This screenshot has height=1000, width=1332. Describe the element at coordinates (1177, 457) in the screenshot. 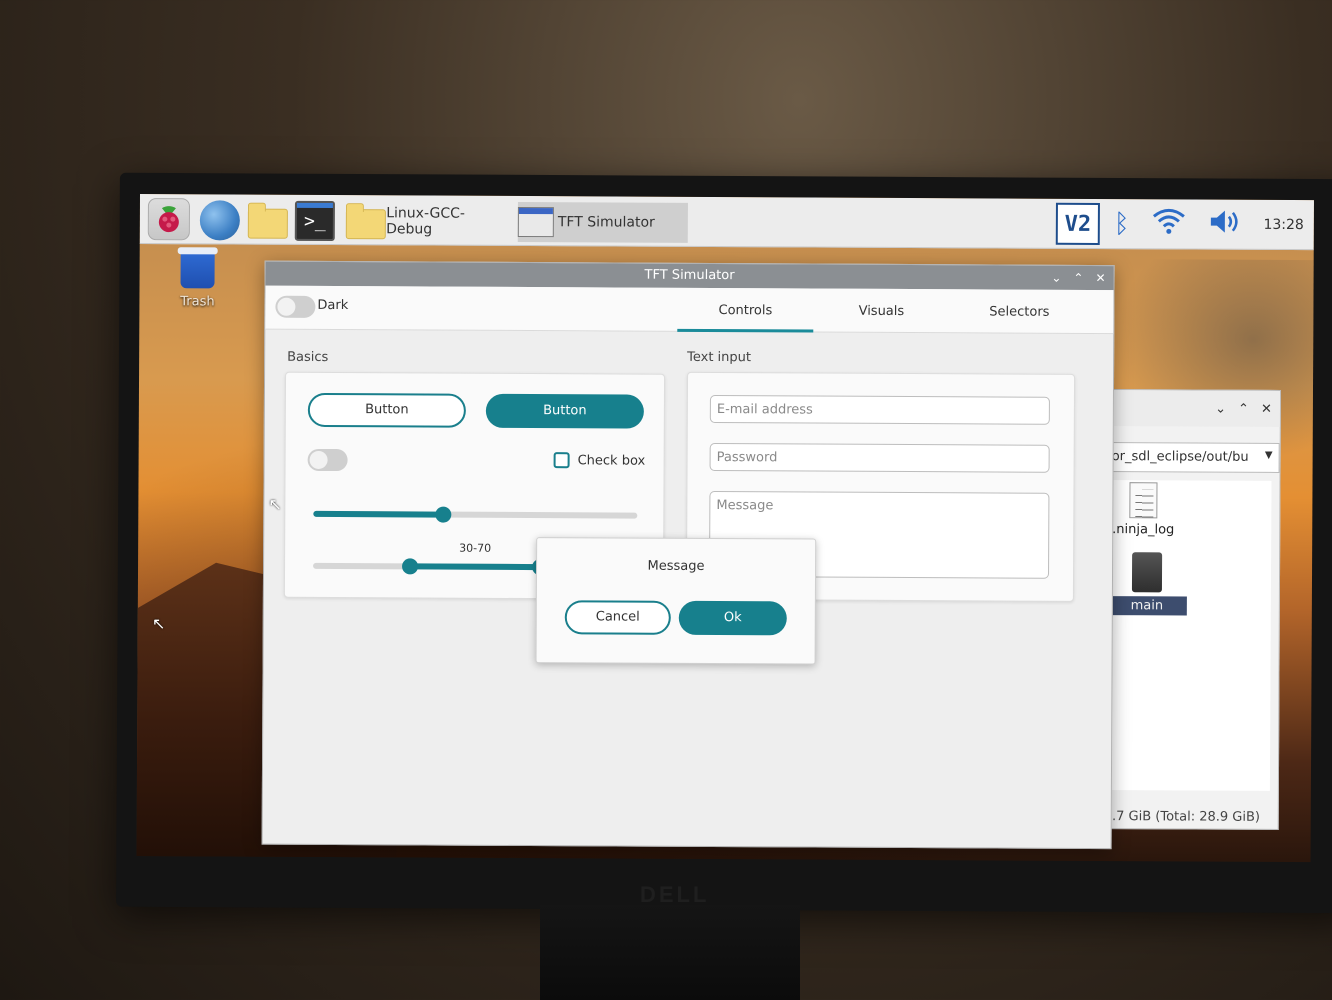

I see `fm-path-text: tor_sdl_eclipse/out/bu` at that location.